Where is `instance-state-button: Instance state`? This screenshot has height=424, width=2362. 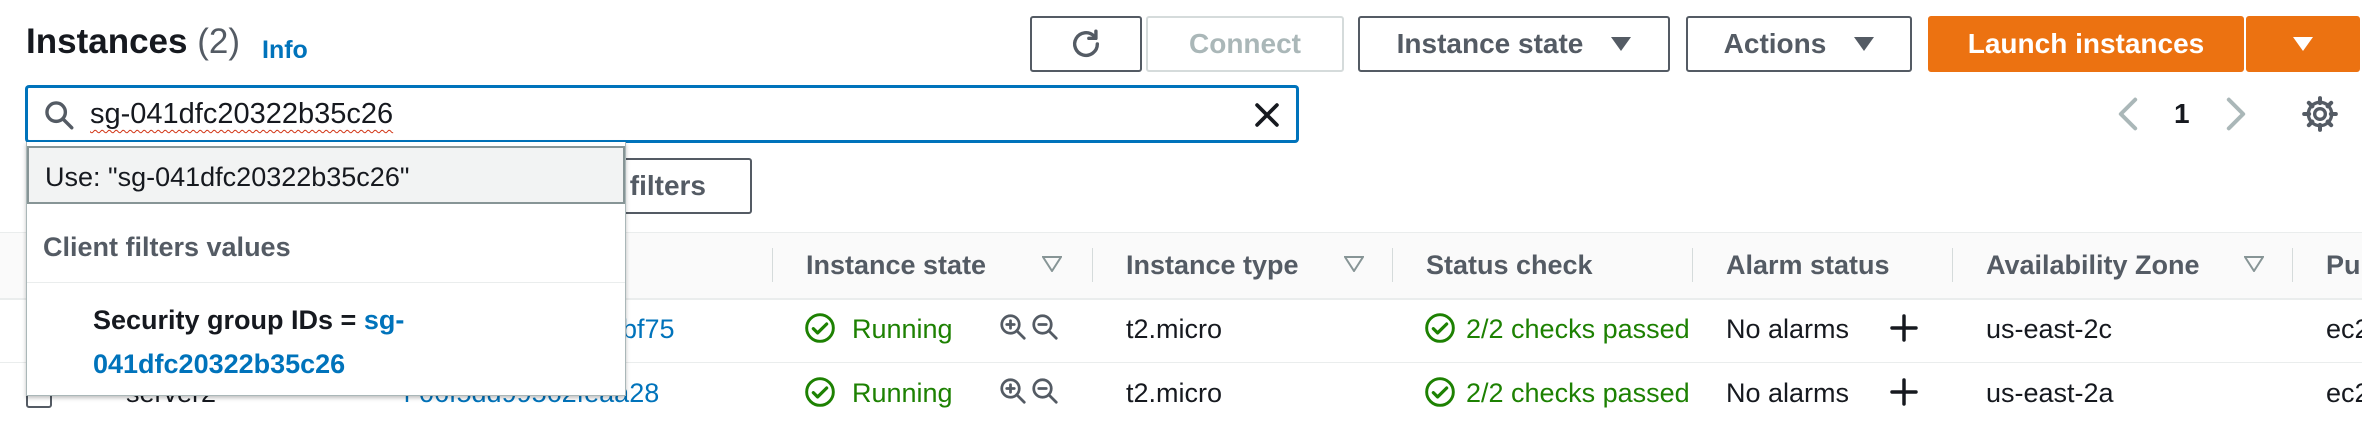
instance-state-button: Instance state is located at coordinates (1514, 44).